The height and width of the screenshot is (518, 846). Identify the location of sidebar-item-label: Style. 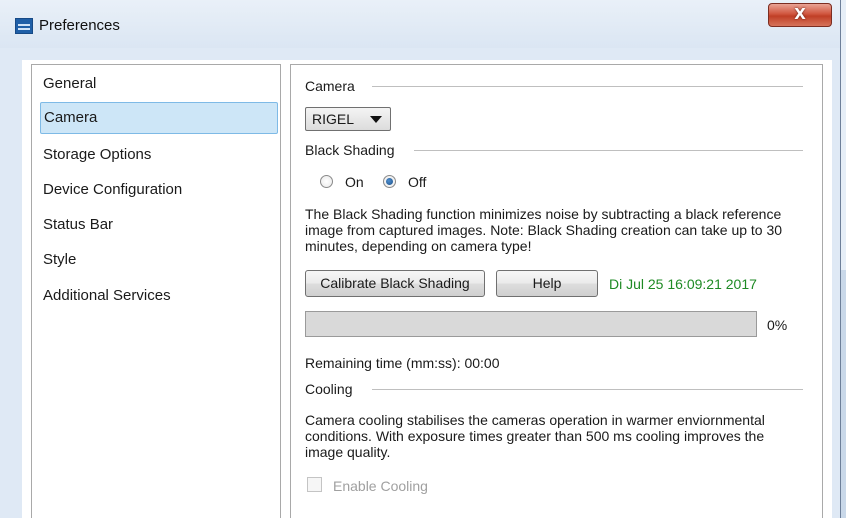
(60, 259).